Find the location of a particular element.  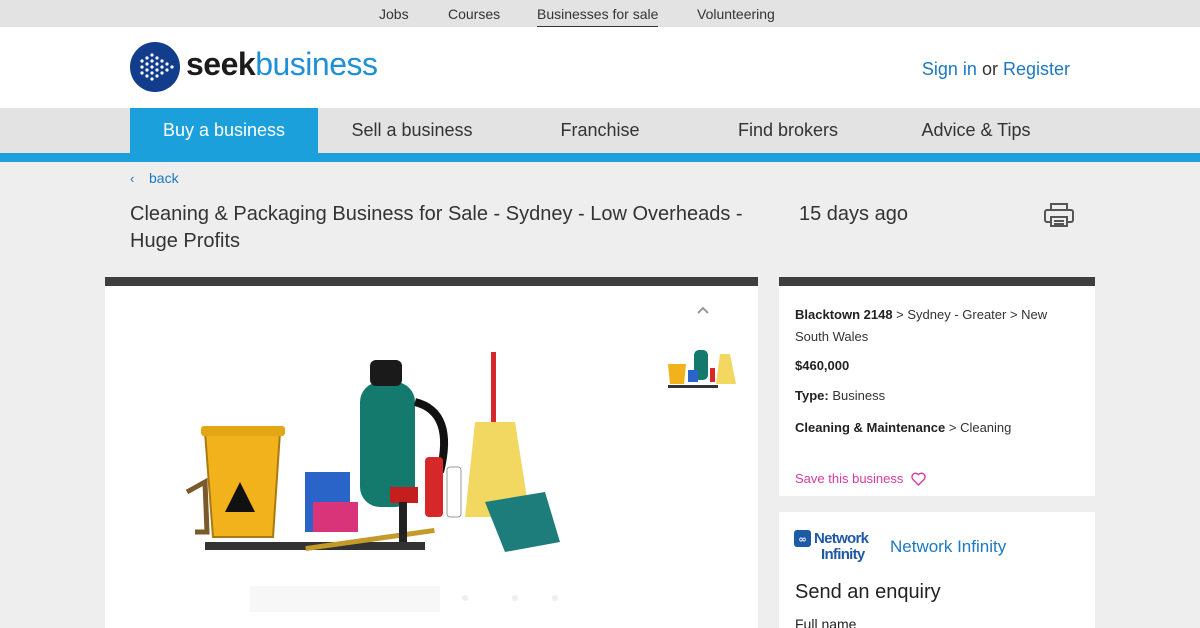

type-line: Type: Business is located at coordinates (937, 396).